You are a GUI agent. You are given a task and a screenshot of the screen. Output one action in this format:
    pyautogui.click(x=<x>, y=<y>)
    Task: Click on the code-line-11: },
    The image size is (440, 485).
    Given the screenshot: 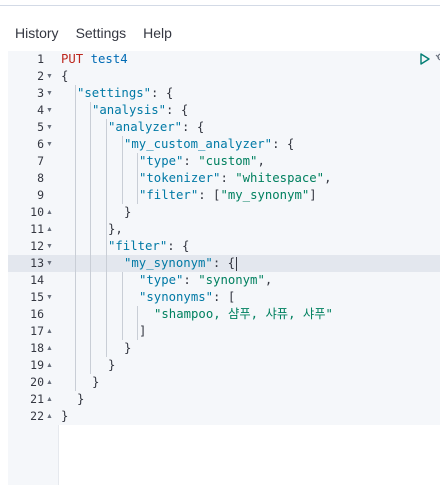 What is the action you would take?
    pyautogui.click(x=115, y=229)
    